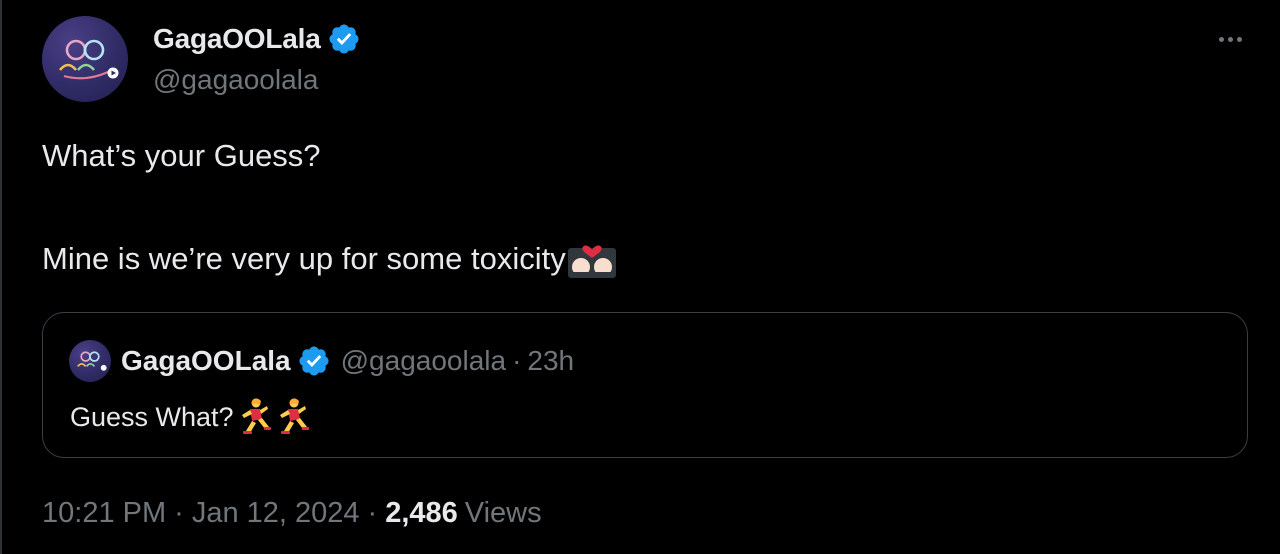 Image resolution: width=1280 pixels, height=554 pixels. Describe the element at coordinates (304, 258) in the screenshot. I see `tweet-text-line-2: Mine is we’re very up for some toxicity` at that location.